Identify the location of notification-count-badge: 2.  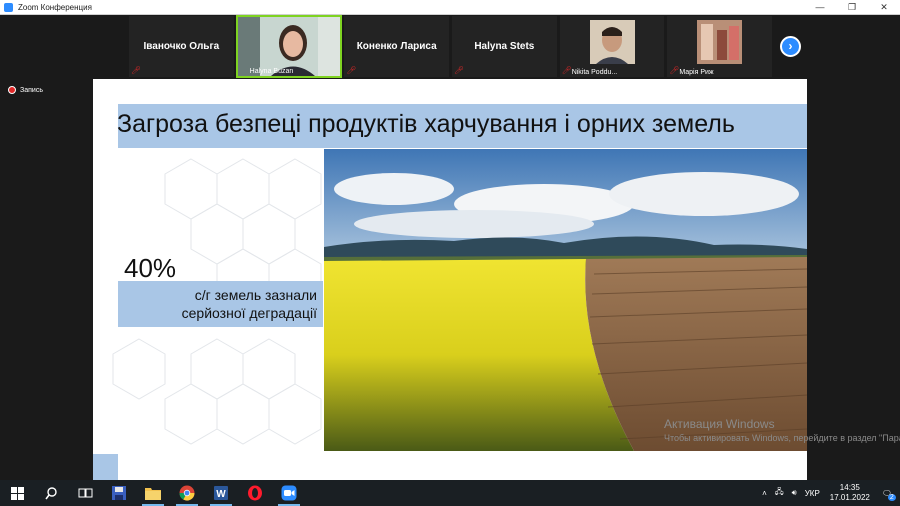
(891, 497).